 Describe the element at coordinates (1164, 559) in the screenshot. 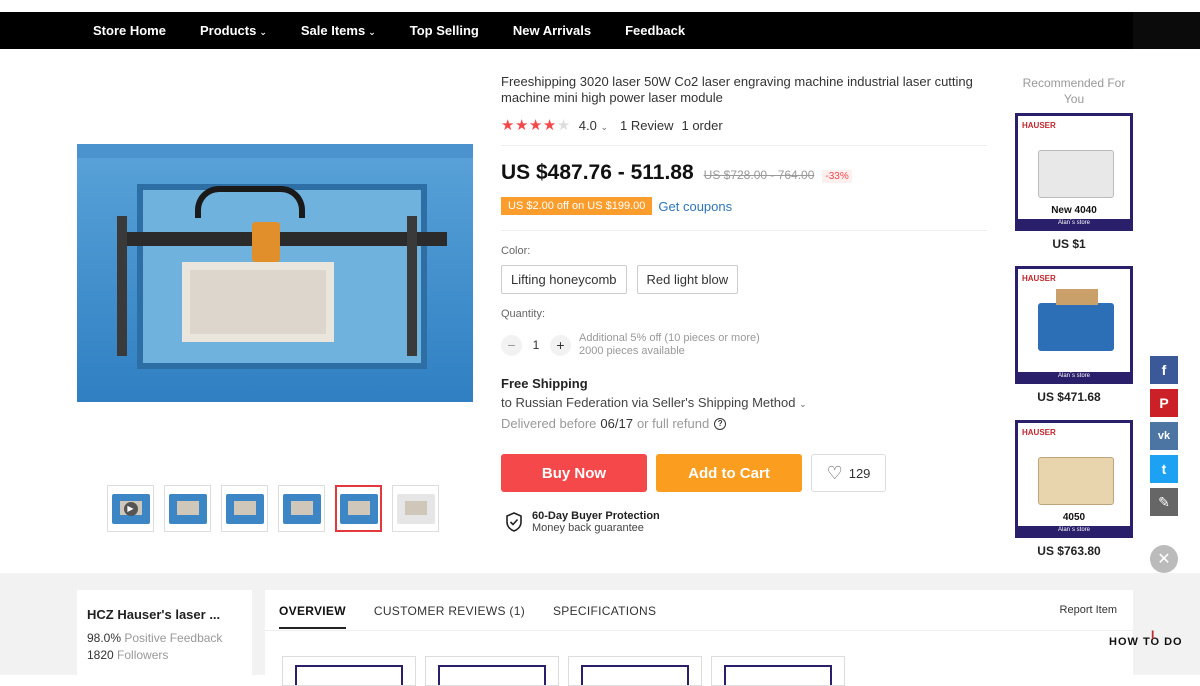

I see `close-icon: ✕` at that location.